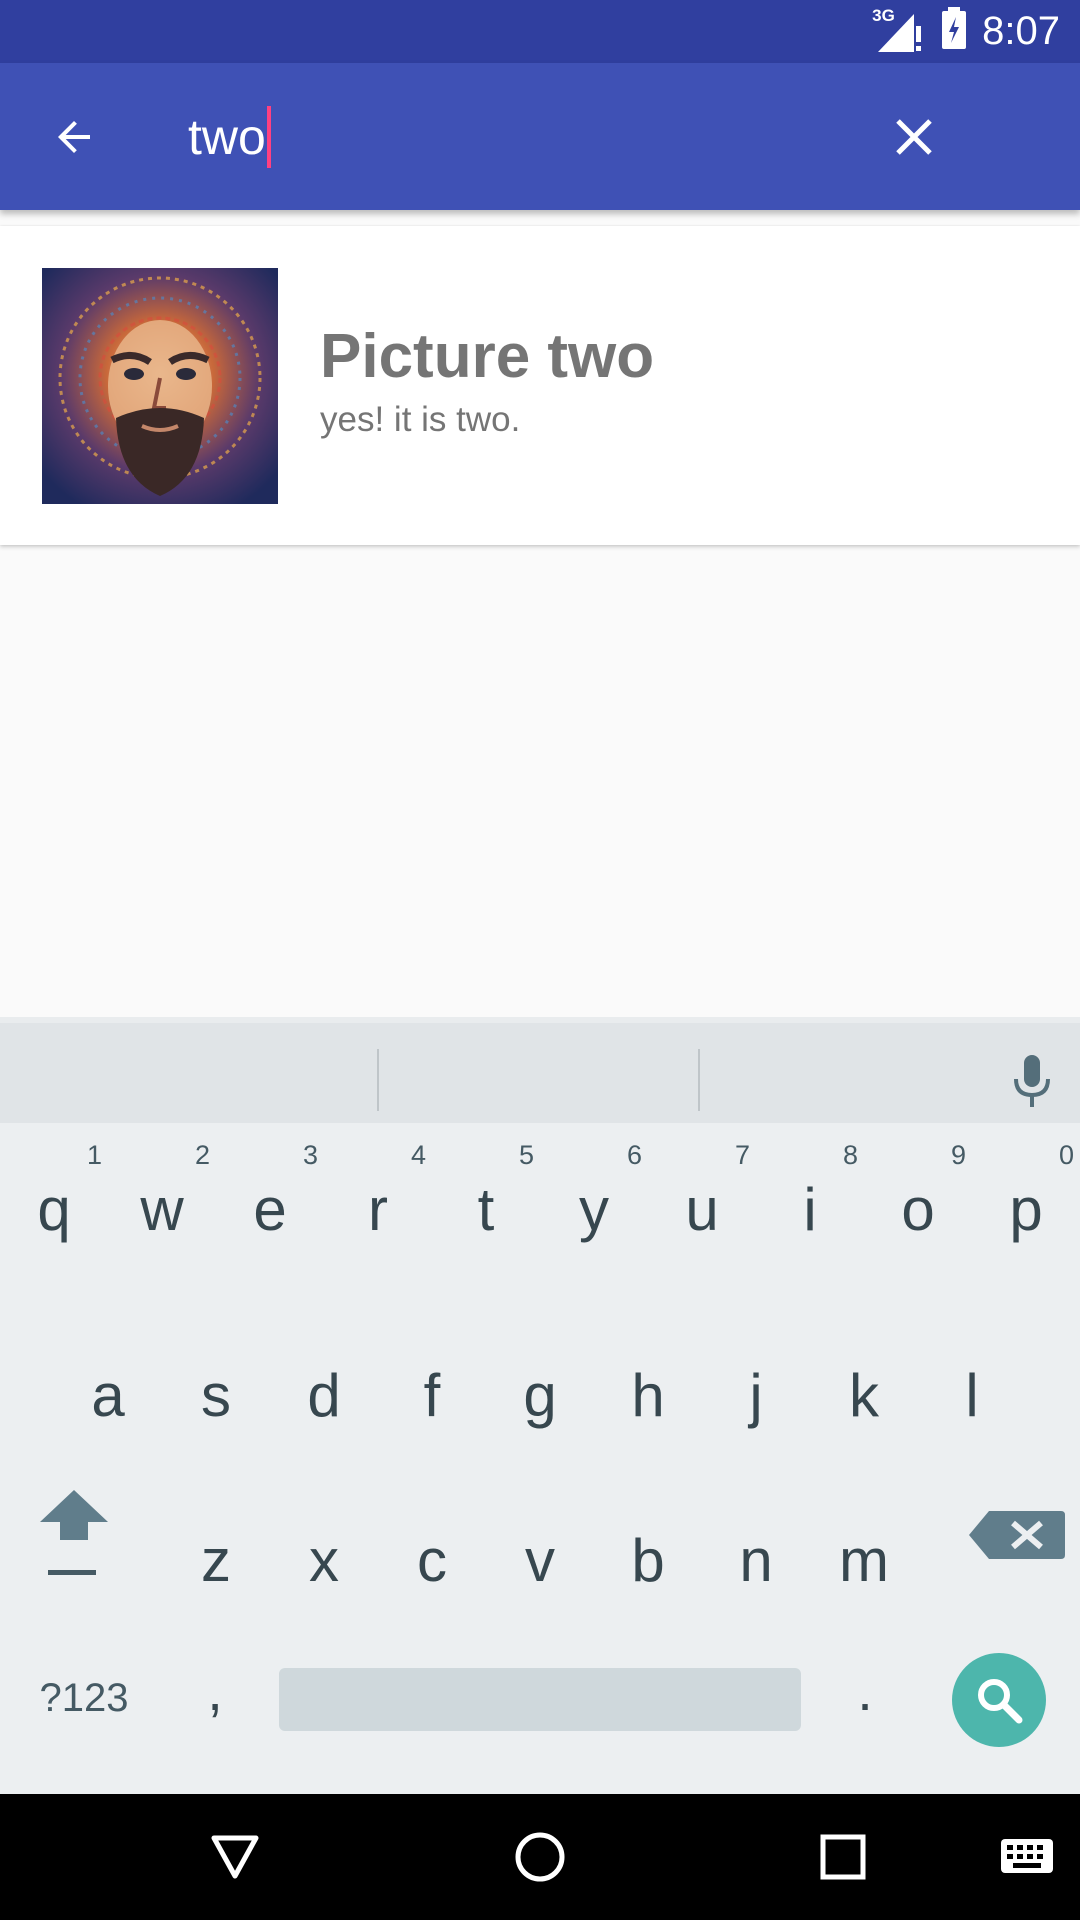 Image resolution: width=1080 pixels, height=1920 pixels. What do you see at coordinates (160, 386) in the screenshot?
I see `result-thumbnail` at bounding box center [160, 386].